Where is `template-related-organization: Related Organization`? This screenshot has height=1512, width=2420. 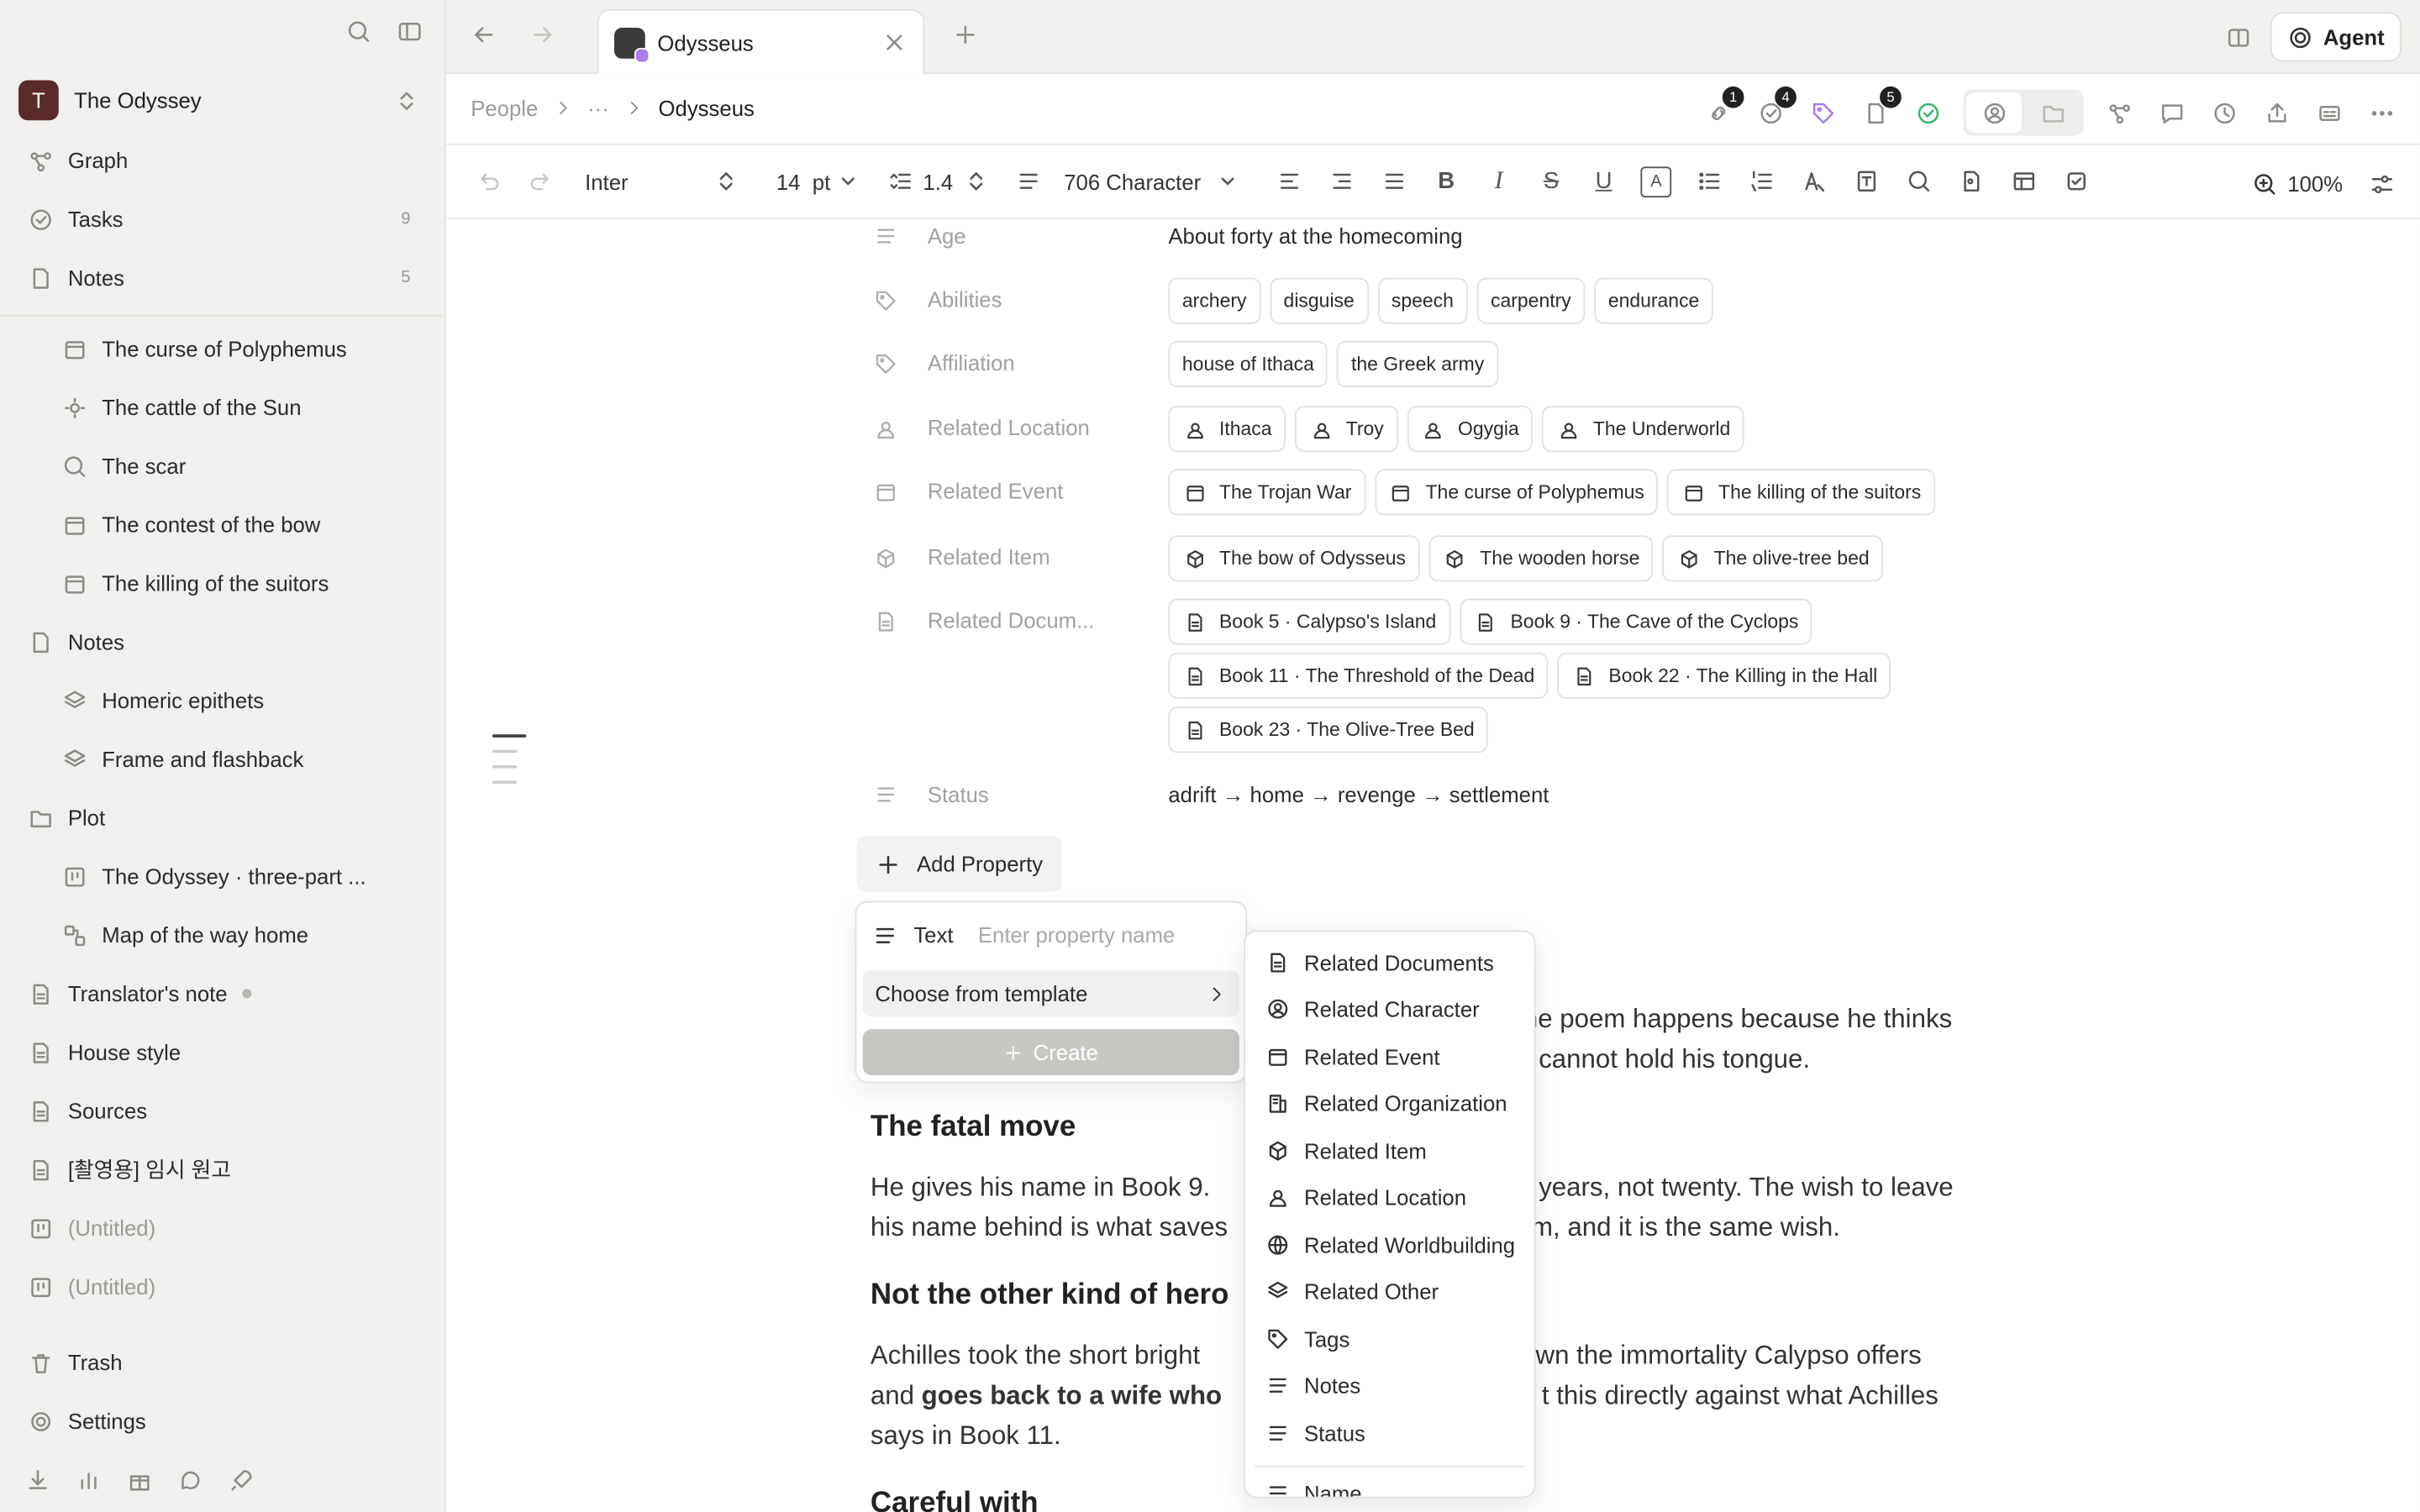
template-related-organization: Related Organization is located at coordinates (1393, 1102).